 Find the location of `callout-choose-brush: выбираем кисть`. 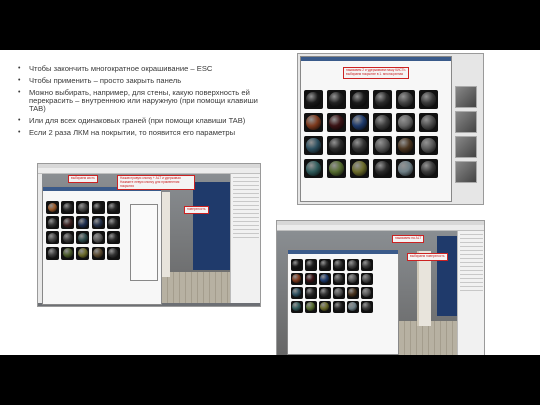

callout-choose-brush: выбираем кисть is located at coordinates (83, 179).